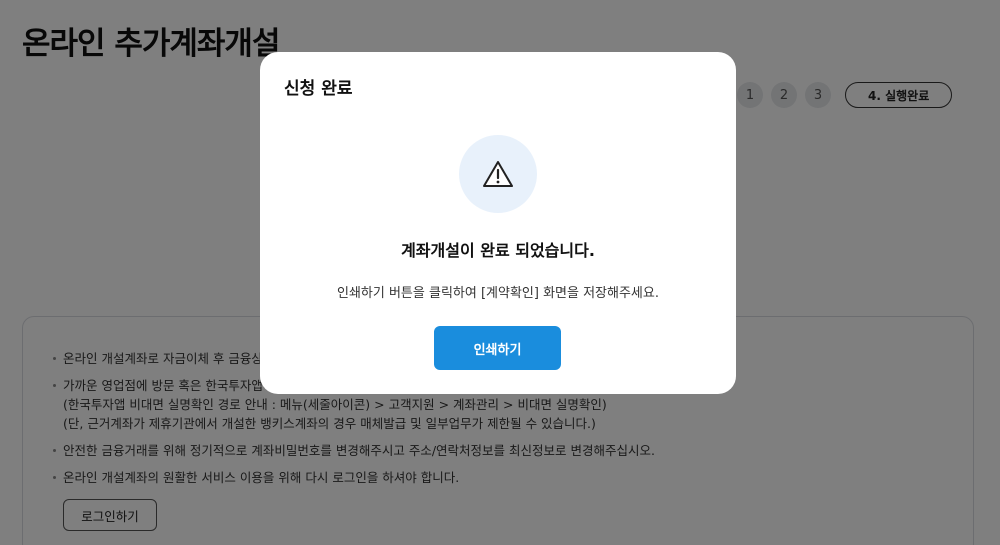  What do you see at coordinates (318, 89) in the screenshot?
I see `modal-title: 신청 완료` at bounding box center [318, 89].